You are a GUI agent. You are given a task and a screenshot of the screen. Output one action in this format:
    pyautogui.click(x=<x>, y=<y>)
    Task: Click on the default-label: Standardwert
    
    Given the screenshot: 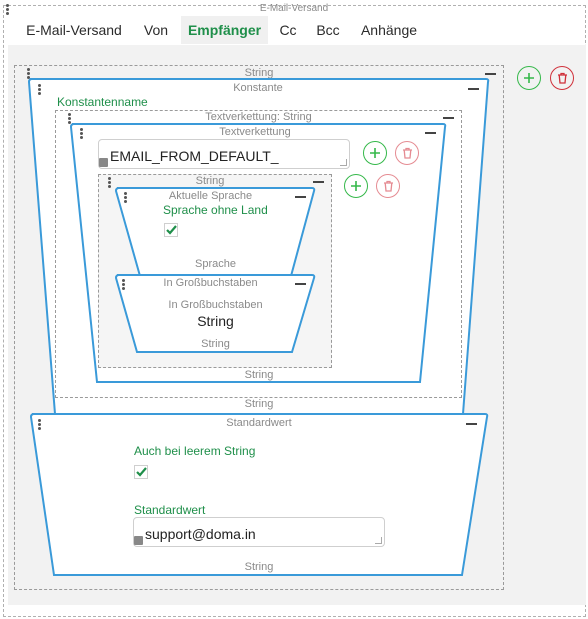 What is the action you would take?
    pyautogui.click(x=259, y=423)
    